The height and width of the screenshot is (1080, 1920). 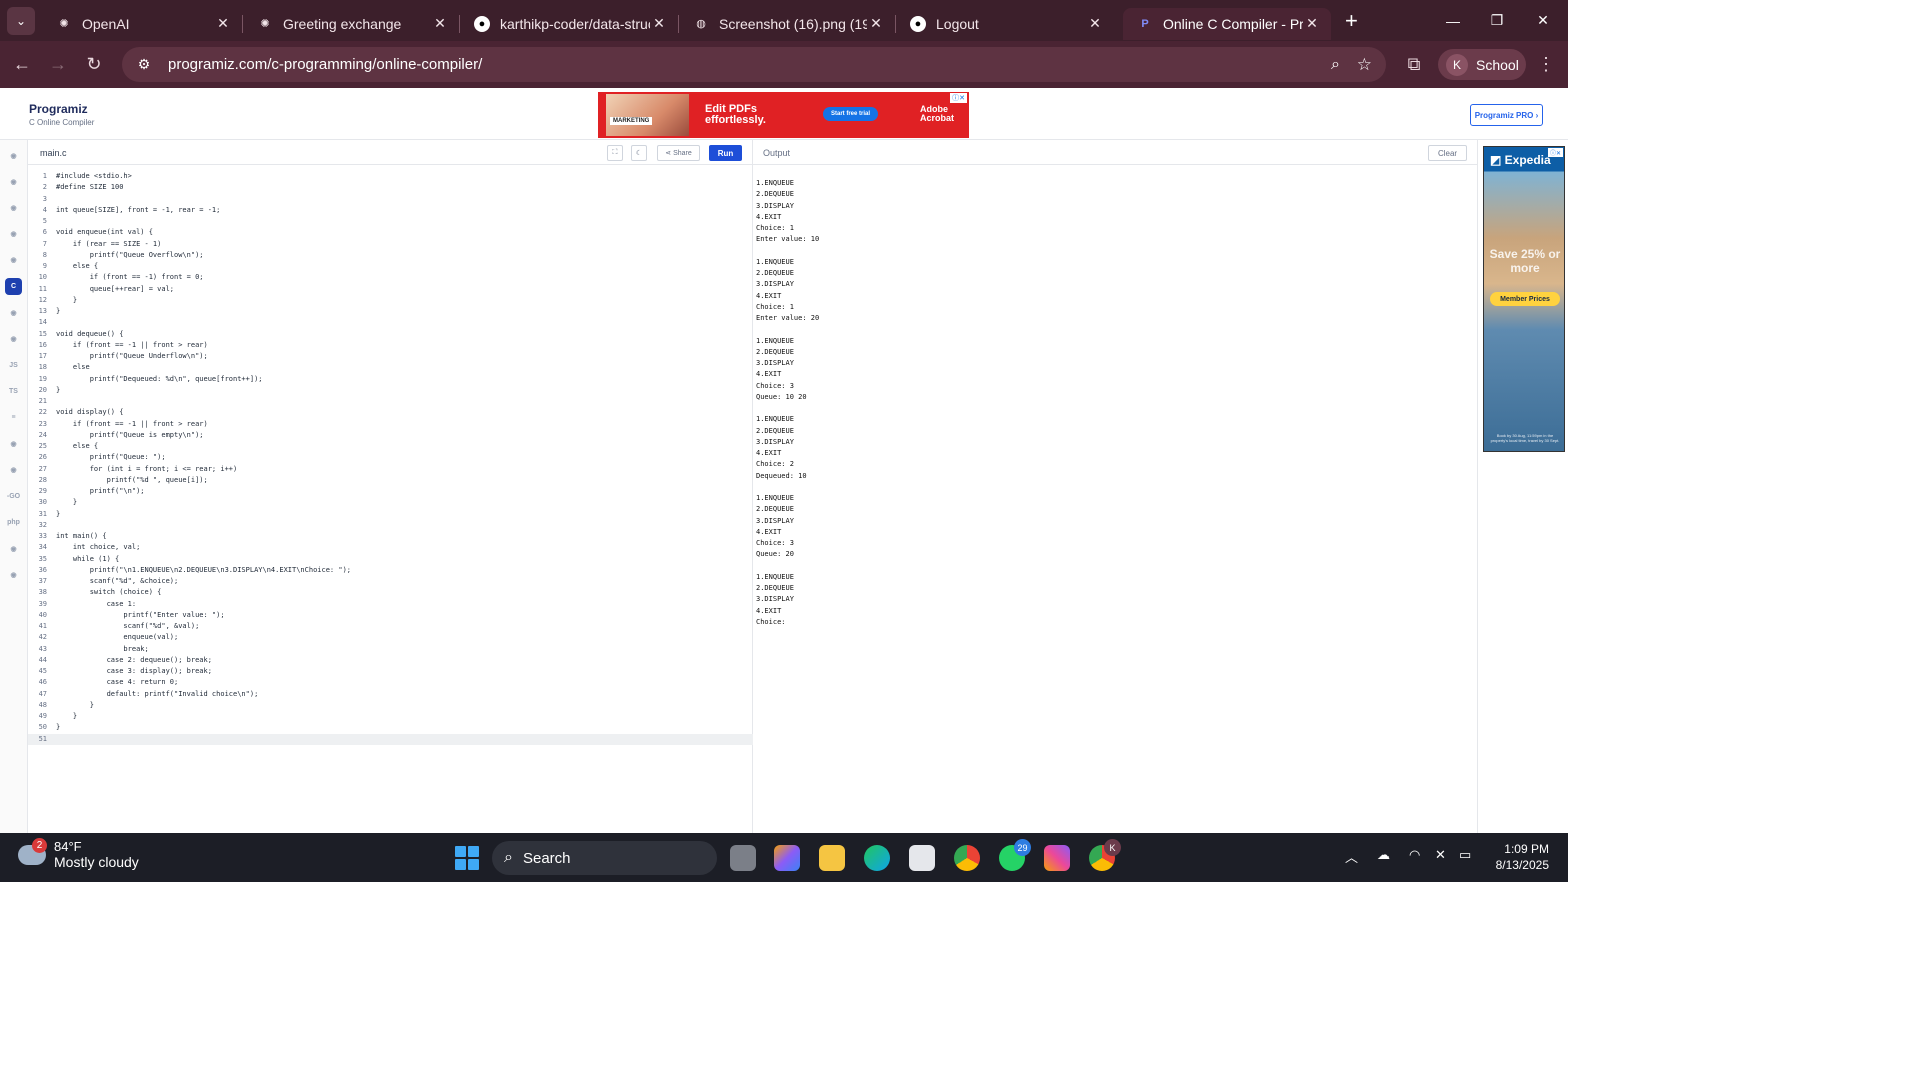 What do you see at coordinates (13, 391) in the screenshot?
I see `ts-icon: TS` at bounding box center [13, 391].